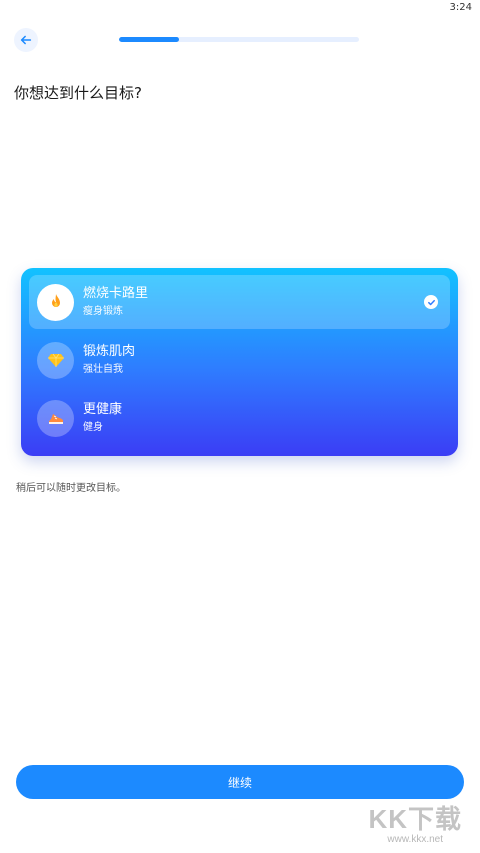 The height and width of the screenshot is (853, 480). What do you see at coordinates (431, 302) in the screenshot?
I see `check-icon` at bounding box center [431, 302].